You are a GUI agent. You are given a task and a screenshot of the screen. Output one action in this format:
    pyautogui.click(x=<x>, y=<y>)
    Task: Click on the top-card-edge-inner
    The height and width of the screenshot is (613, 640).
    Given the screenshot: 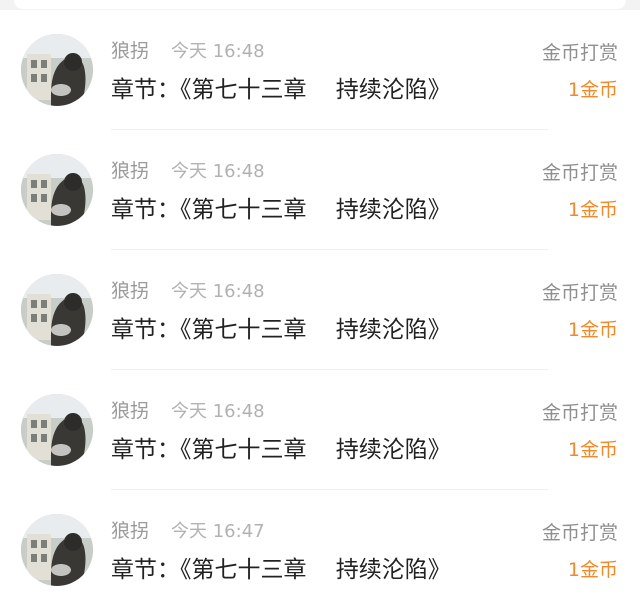 What is the action you would take?
    pyautogui.click(x=320, y=4)
    